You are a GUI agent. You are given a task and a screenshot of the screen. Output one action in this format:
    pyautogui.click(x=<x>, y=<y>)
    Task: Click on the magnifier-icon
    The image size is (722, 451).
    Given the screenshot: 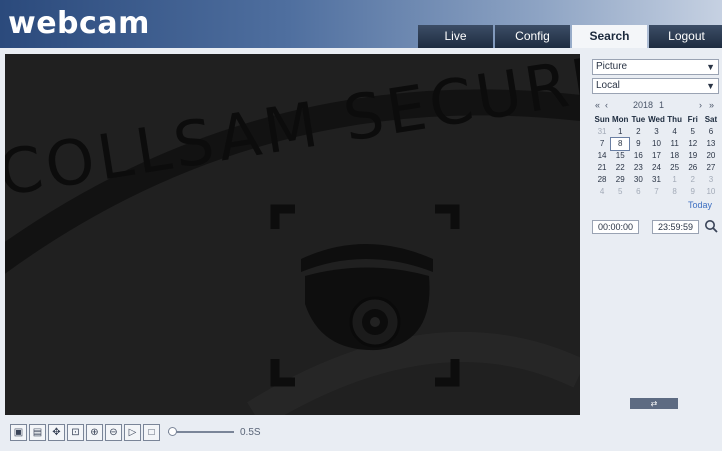 What is the action you would take?
    pyautogui.click(x=711, y=226)
    